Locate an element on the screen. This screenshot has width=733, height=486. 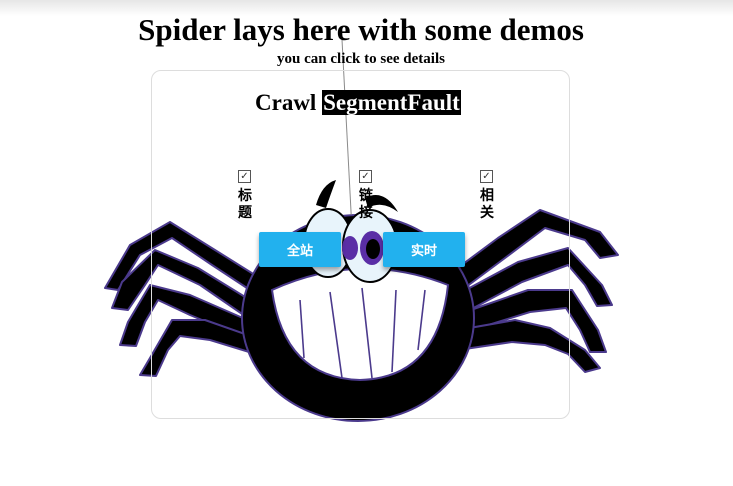
all-site-button: 全站 is located at coordinates (300, 249).